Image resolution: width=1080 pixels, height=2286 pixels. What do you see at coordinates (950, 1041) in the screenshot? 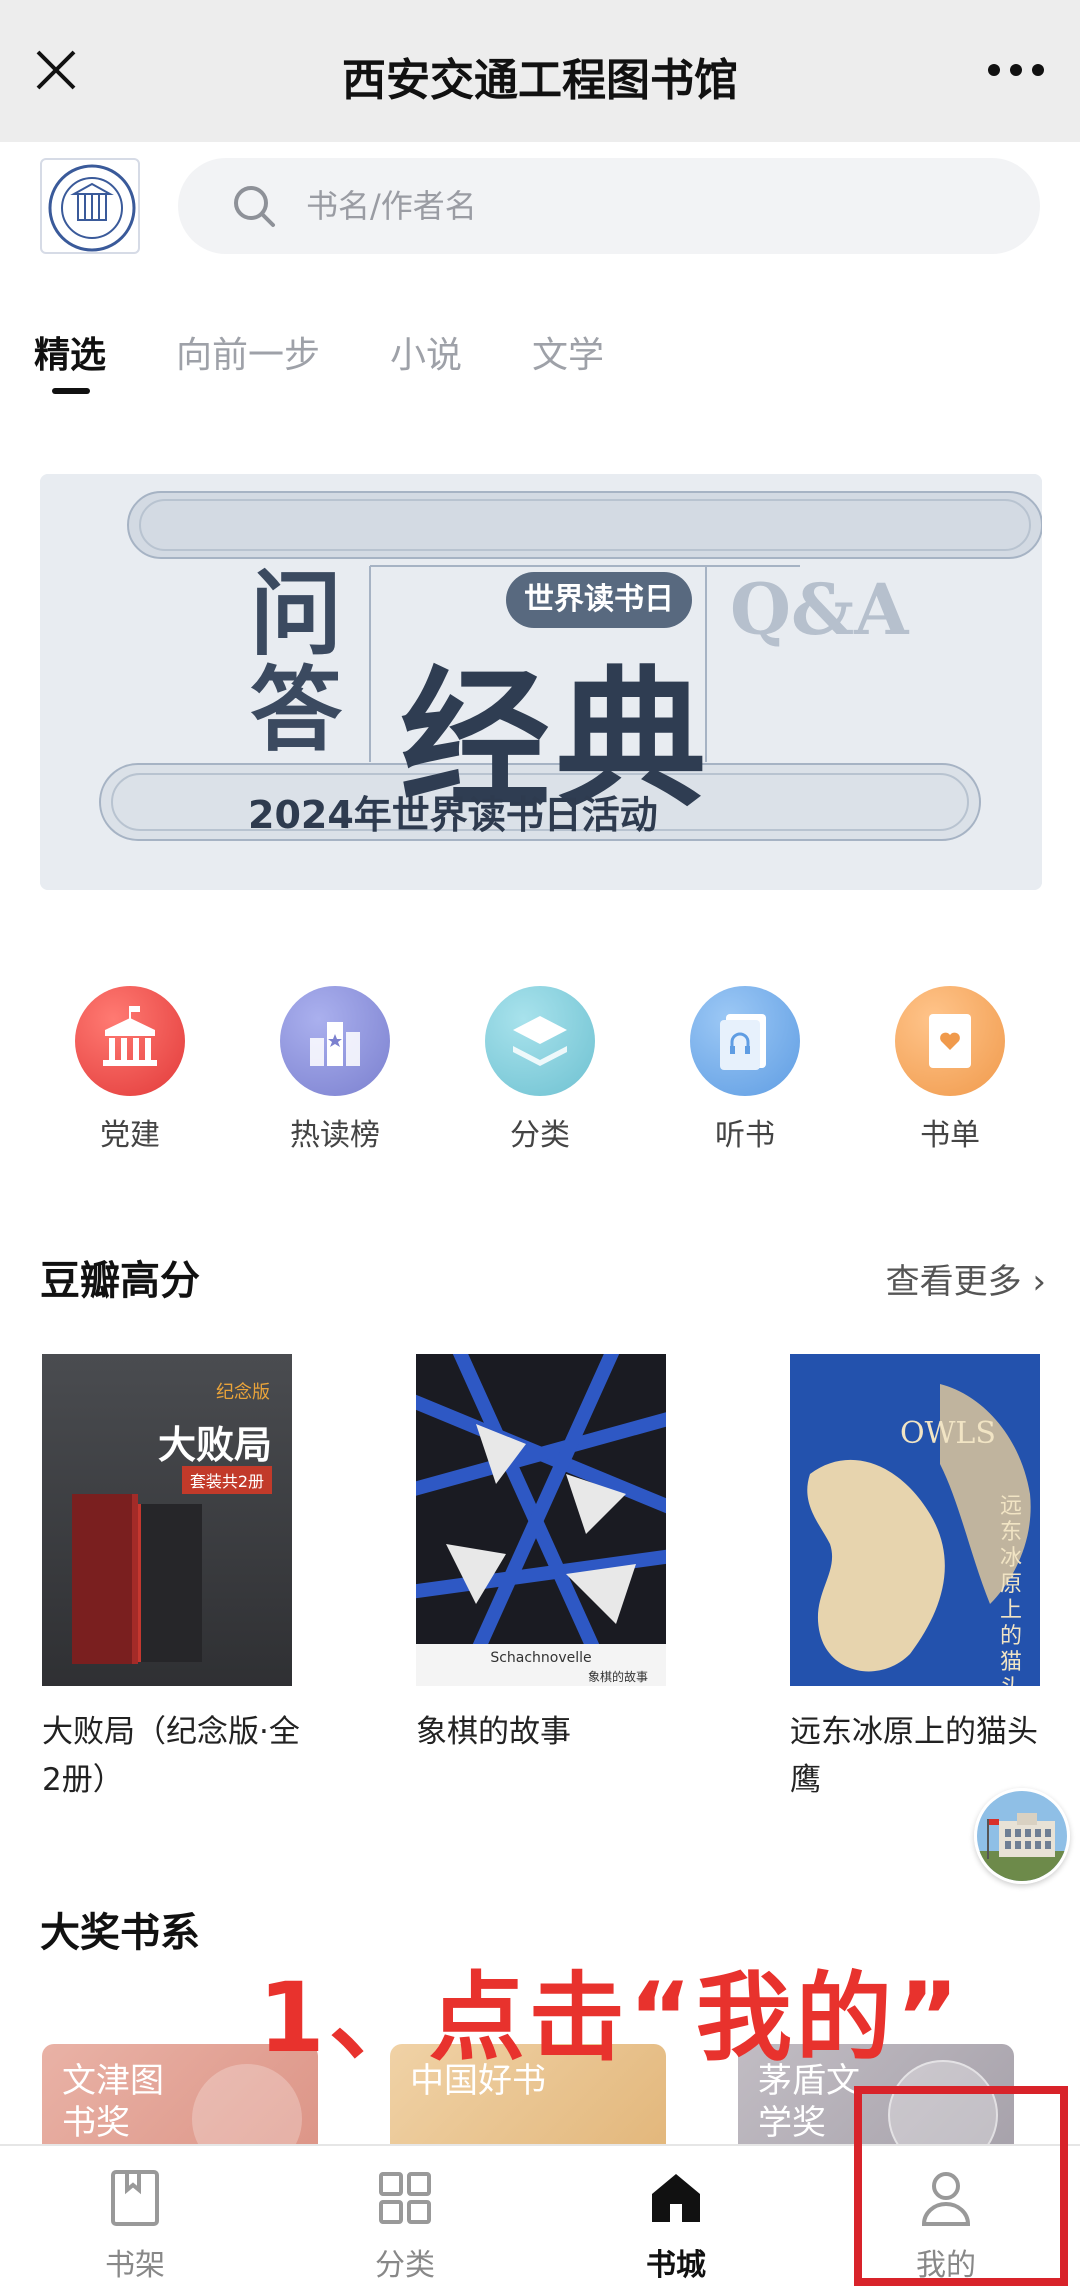
I see `heart-list-icon` at bounding box center [950, 1041].